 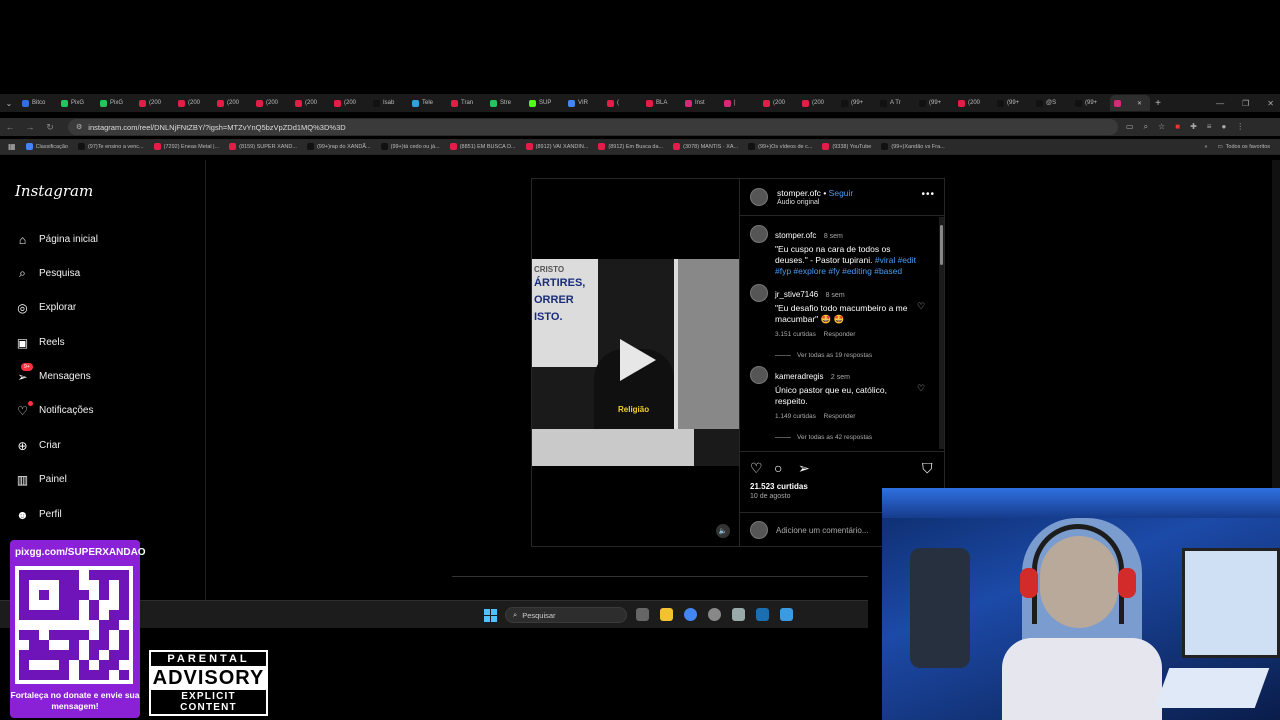 I want to click on instagram-logo: Instagram, so click(x=54, y=191).